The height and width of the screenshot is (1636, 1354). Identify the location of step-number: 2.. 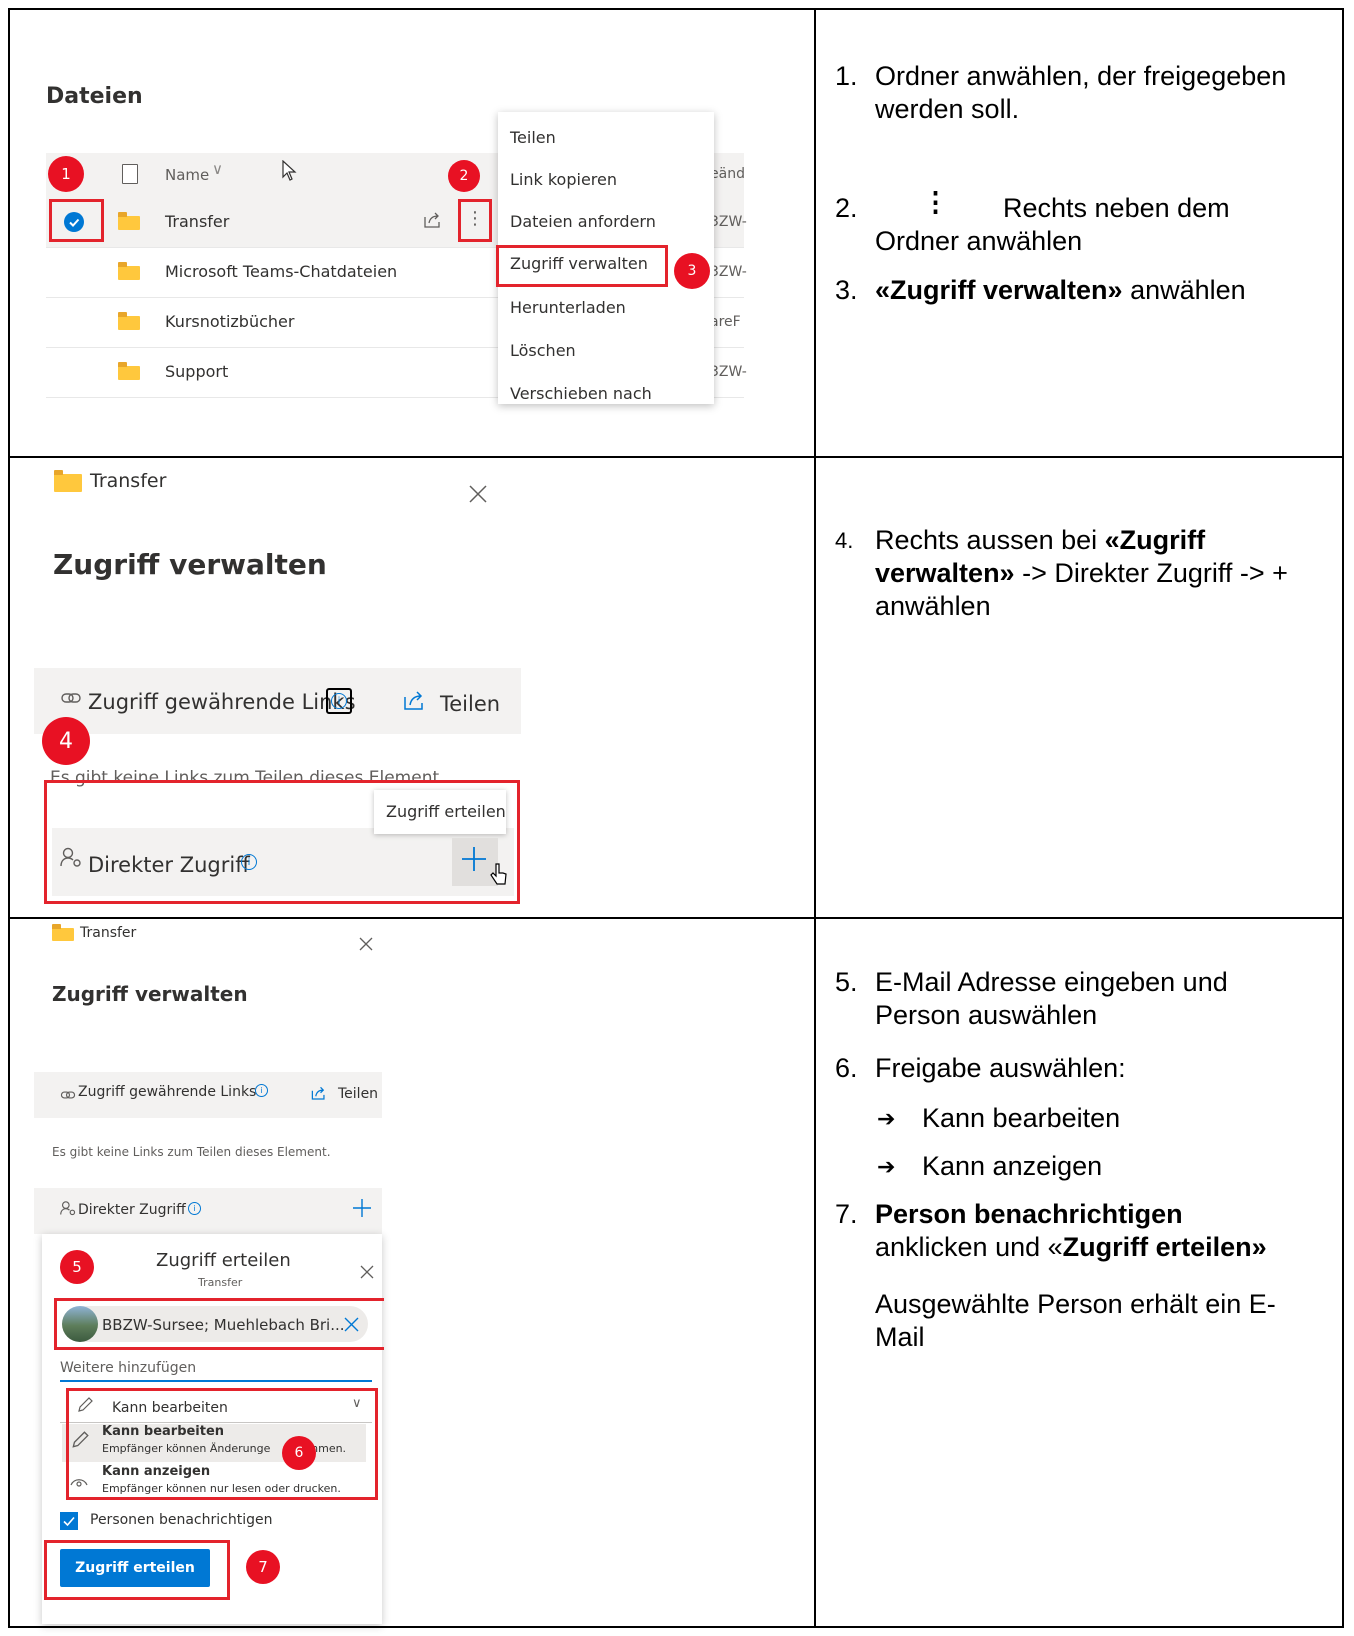
(846, 208).